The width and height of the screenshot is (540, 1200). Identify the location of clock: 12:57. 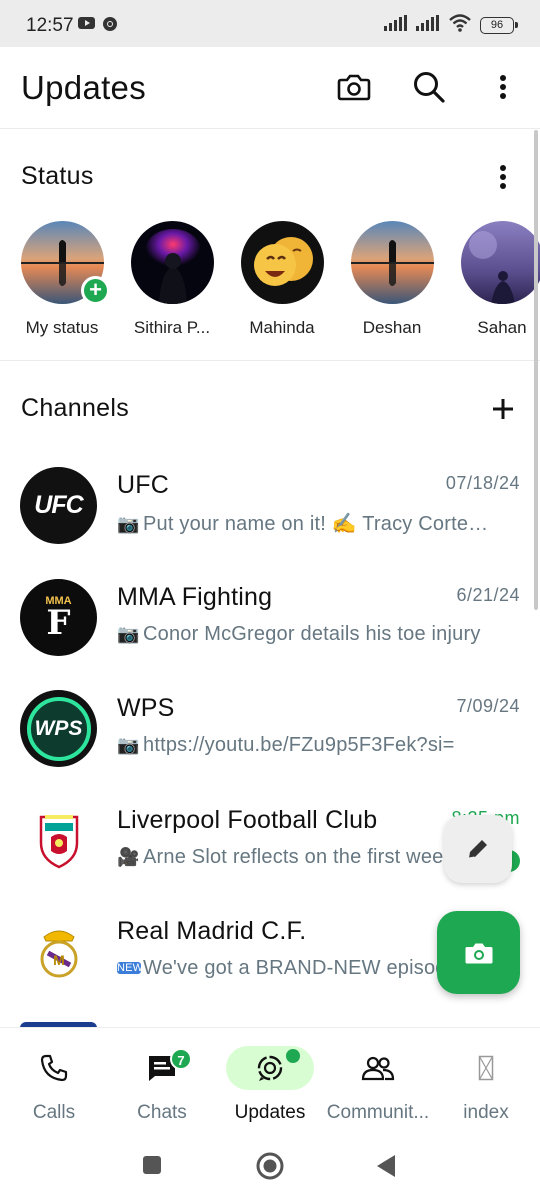
(50, 25).